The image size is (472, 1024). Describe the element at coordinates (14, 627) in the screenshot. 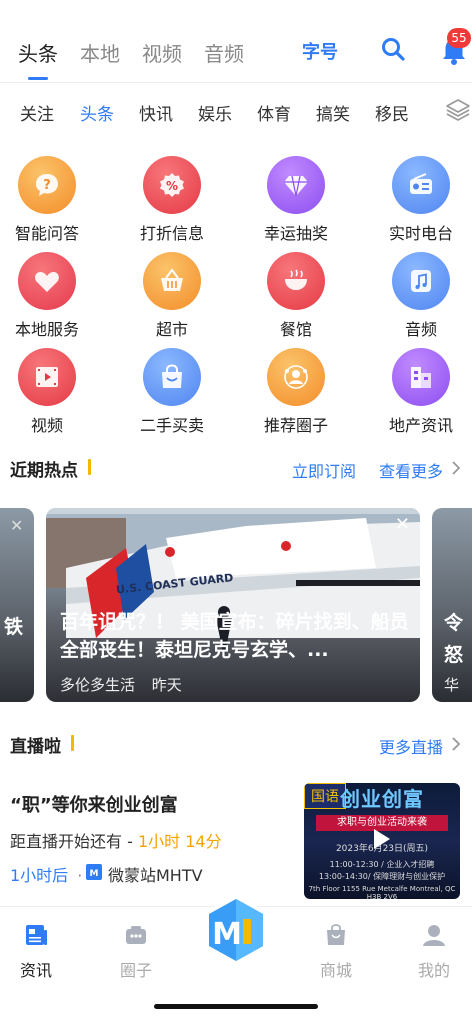

I see `prev-card-text: 铁` at that location.